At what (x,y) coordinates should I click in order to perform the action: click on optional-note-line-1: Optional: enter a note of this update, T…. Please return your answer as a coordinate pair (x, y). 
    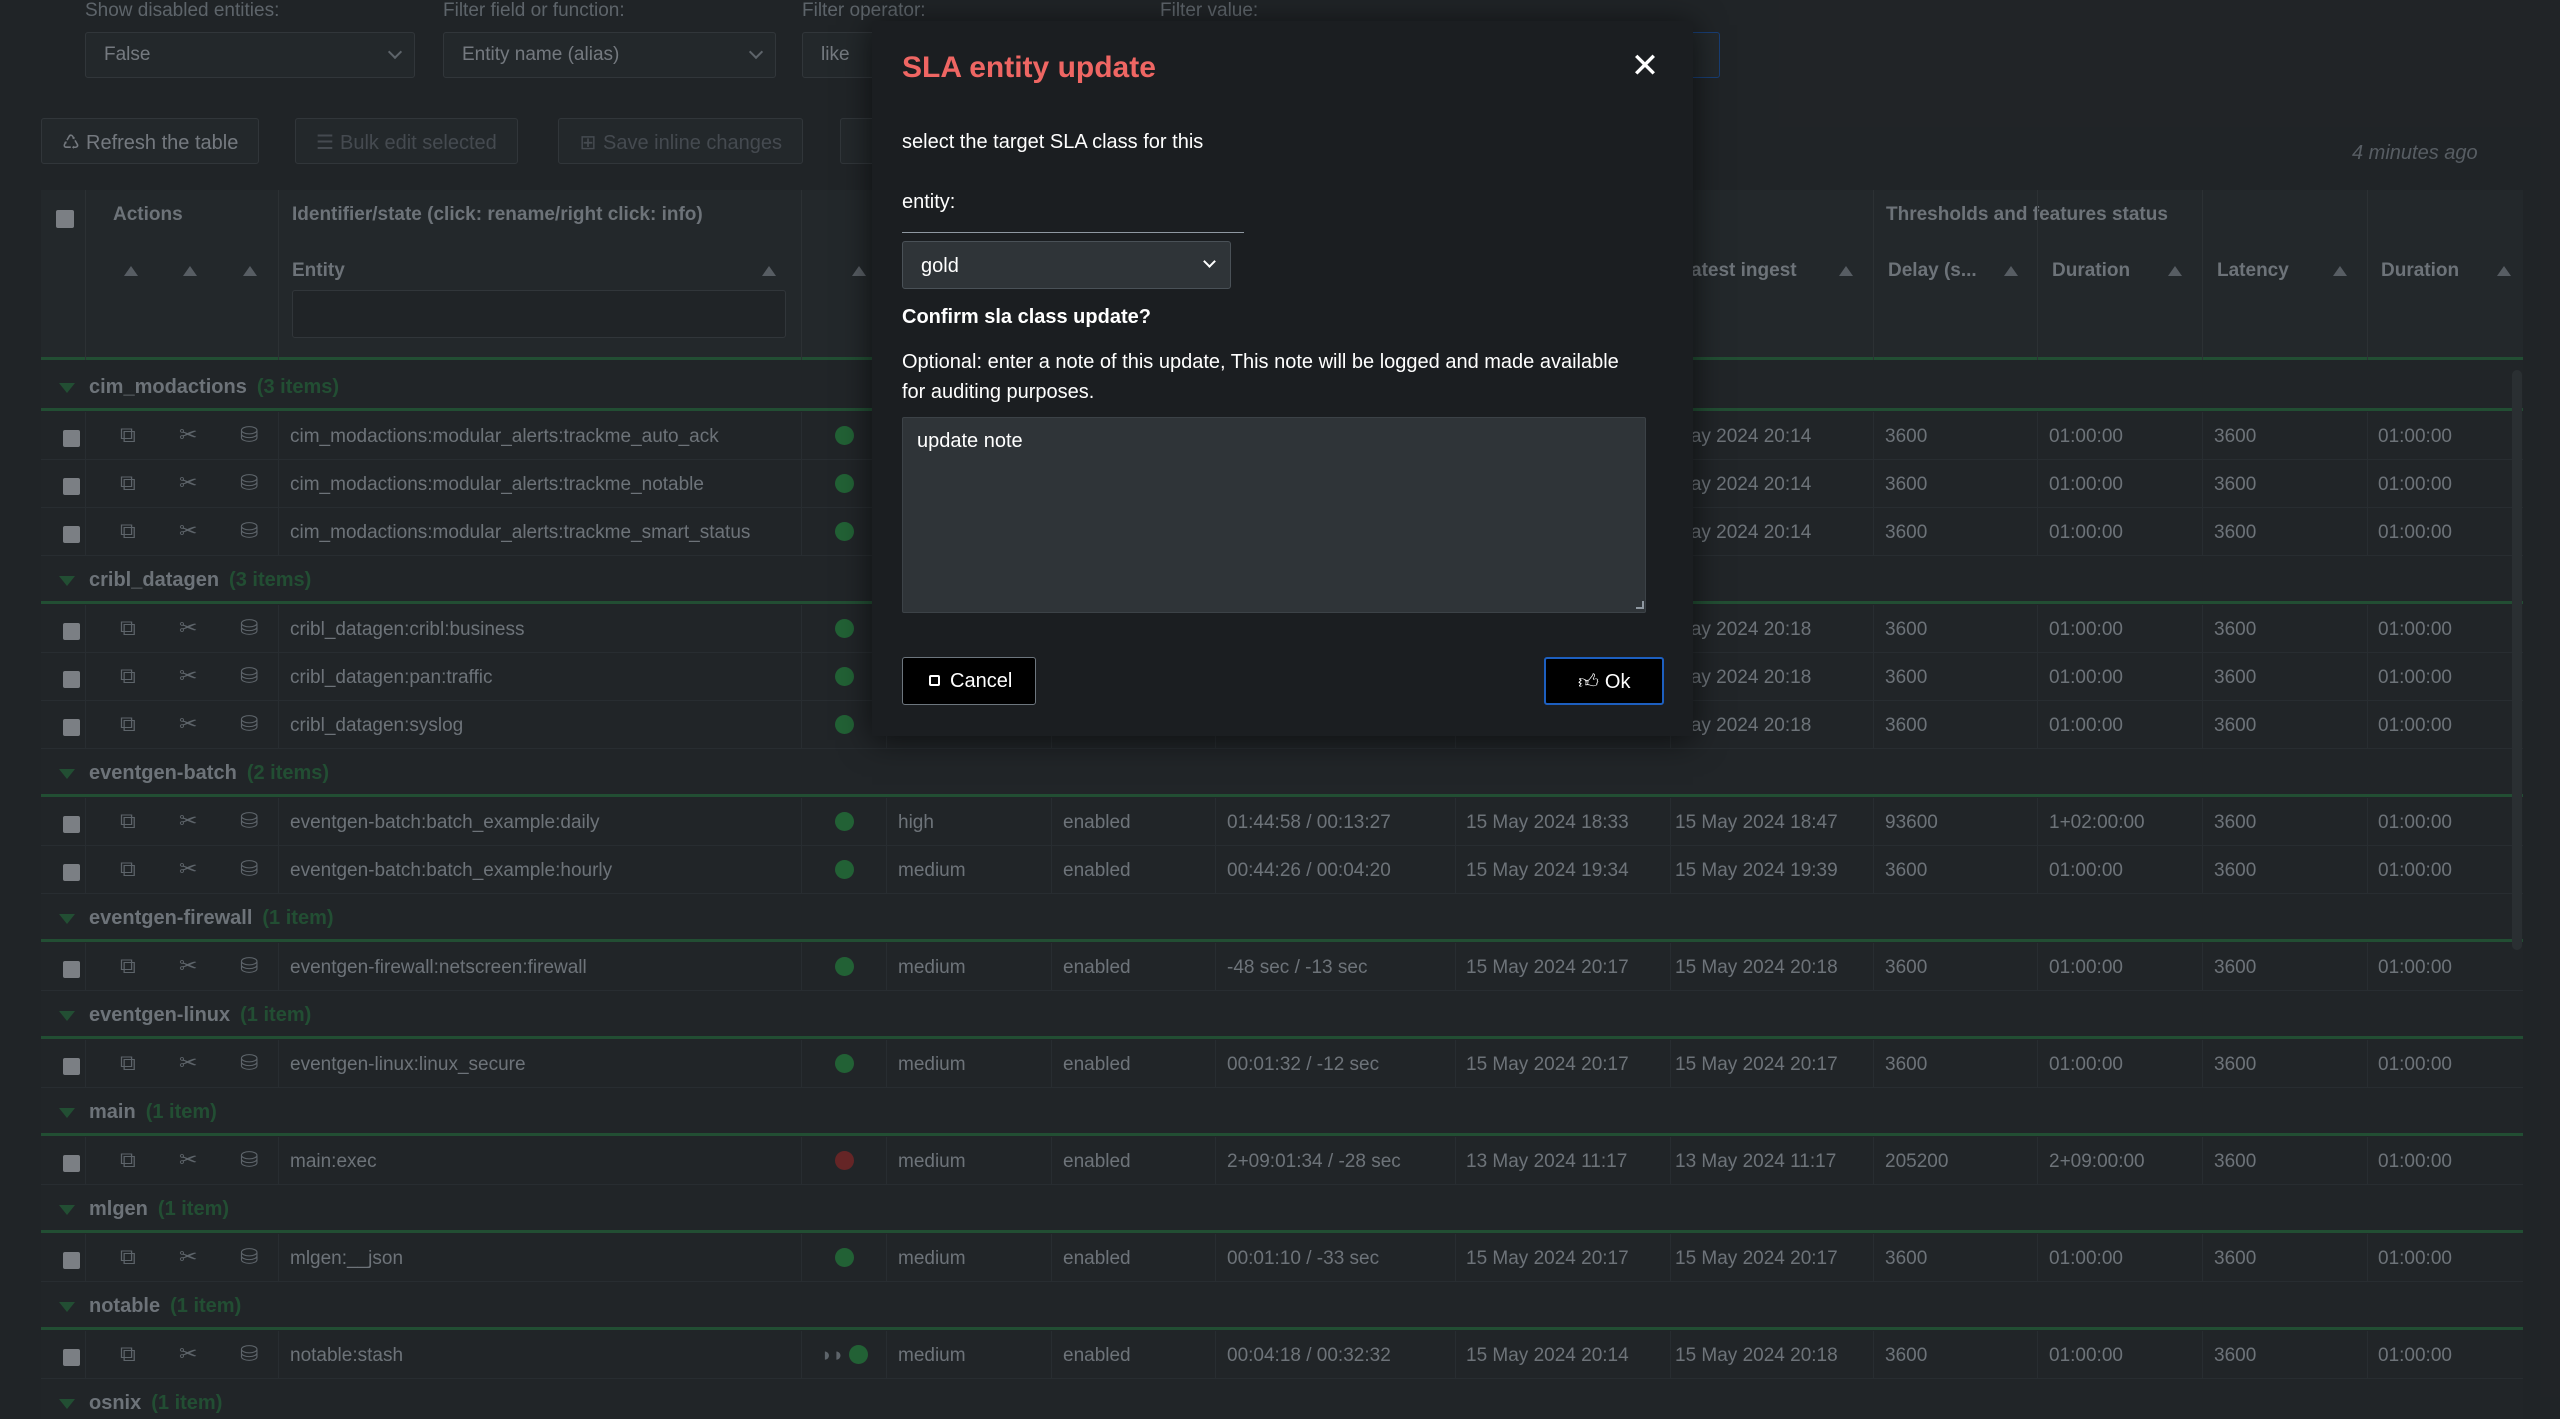
    Looking at the image, I should click on (1260, 362).